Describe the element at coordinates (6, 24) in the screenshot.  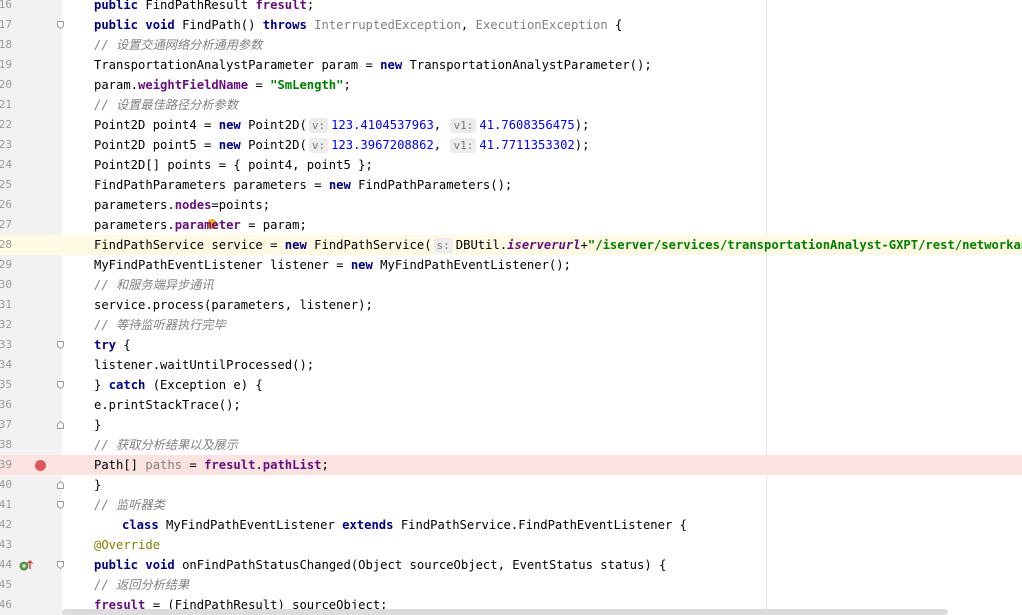
I see `line-number: 17` at that location.